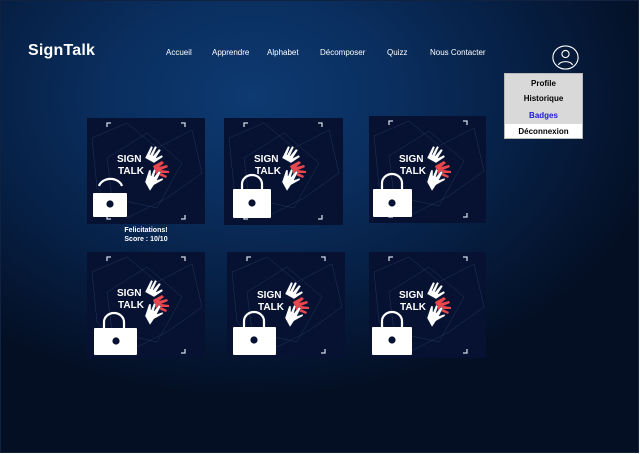  Describe the element at coordinates (342, 52) in the screenshot. I see `nav-decomposer: Décomposer` at that location.